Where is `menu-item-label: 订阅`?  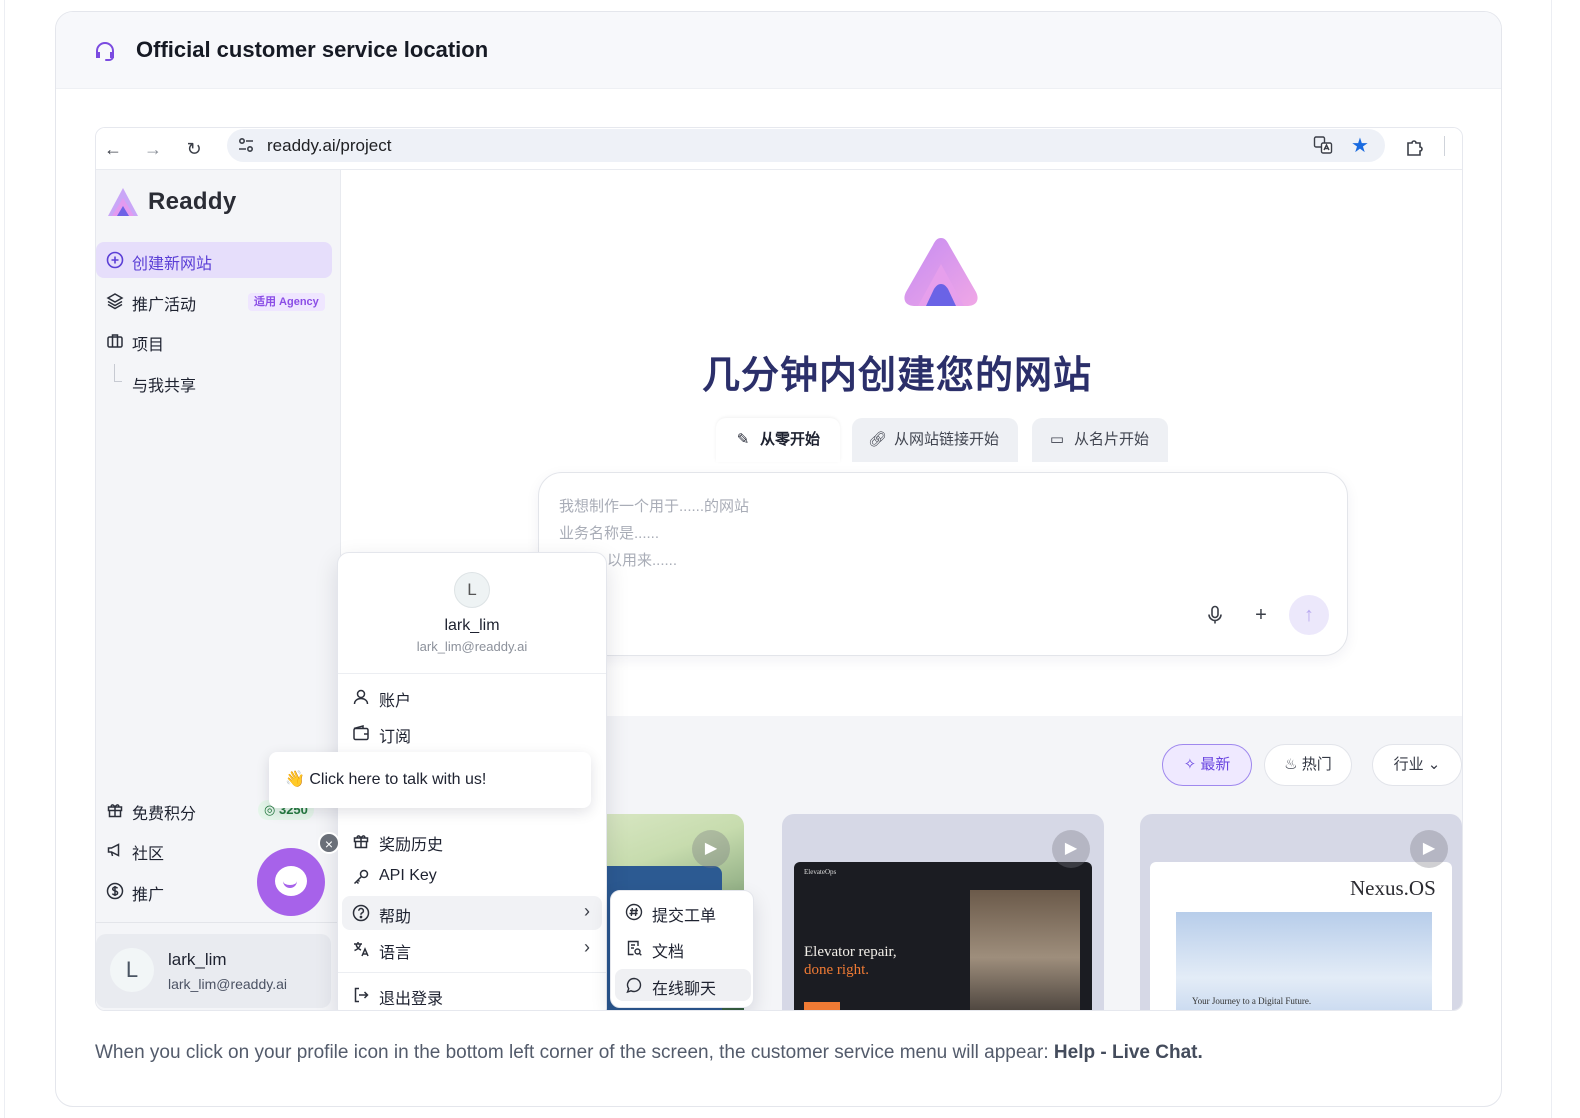
menu-item-label: 订阅 is located at coordinates (395, 737).